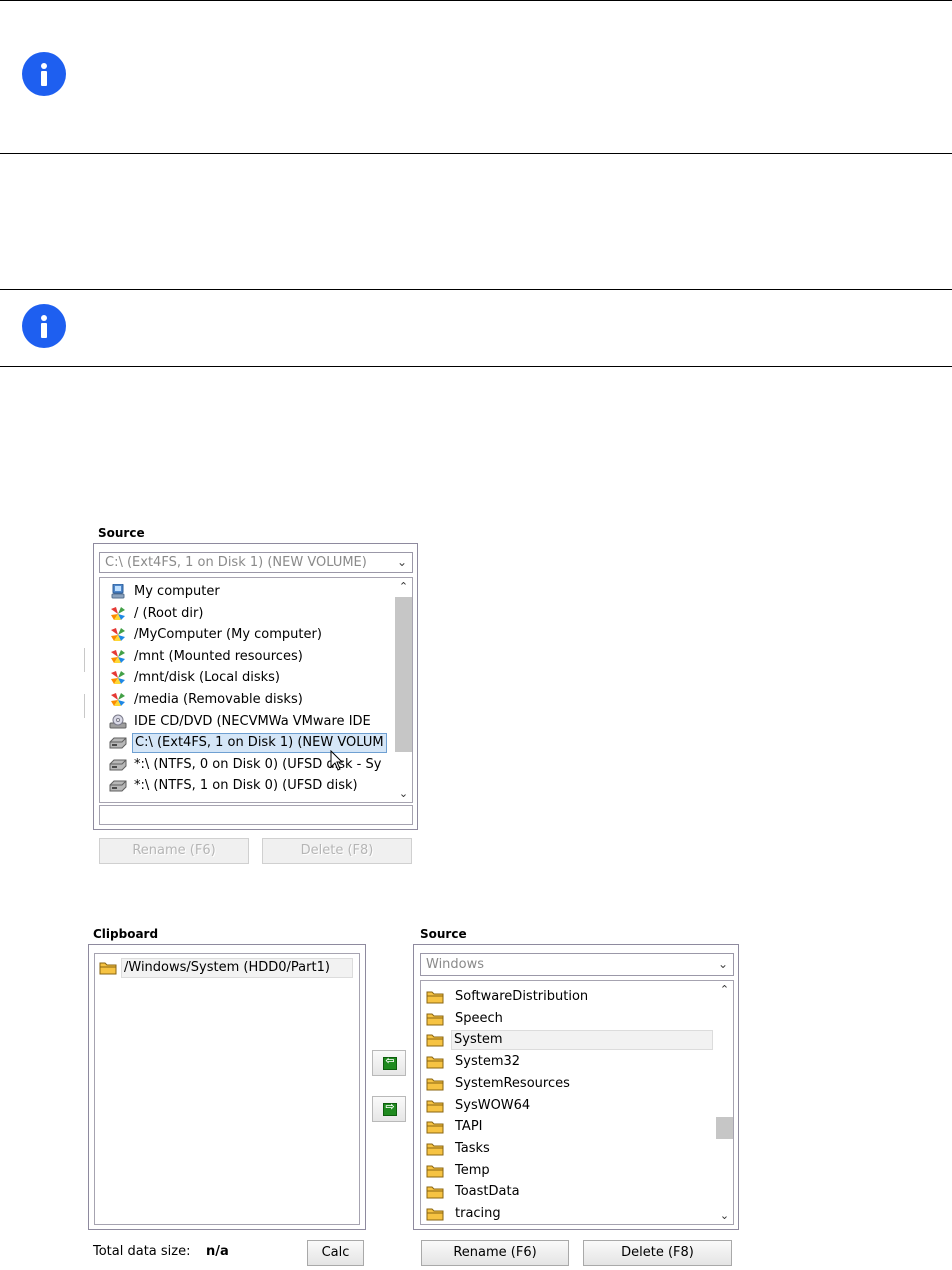 The height and width of the screenshot is (1270, 952). What do you see at coordinates (568, 1061) in the screenshot?
I see `list-item: System32` at bounding box center [568, 1061].